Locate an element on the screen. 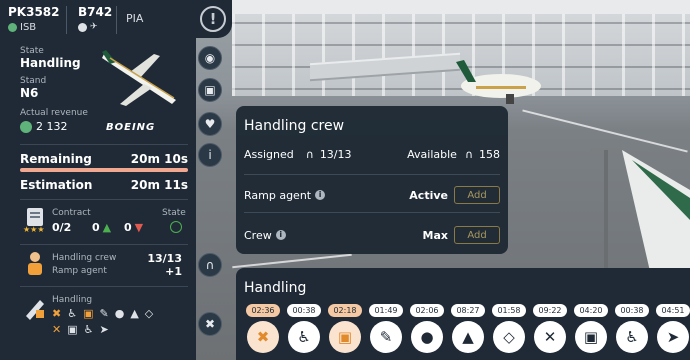  crew-status: Max is located at coordinates (435, 235).